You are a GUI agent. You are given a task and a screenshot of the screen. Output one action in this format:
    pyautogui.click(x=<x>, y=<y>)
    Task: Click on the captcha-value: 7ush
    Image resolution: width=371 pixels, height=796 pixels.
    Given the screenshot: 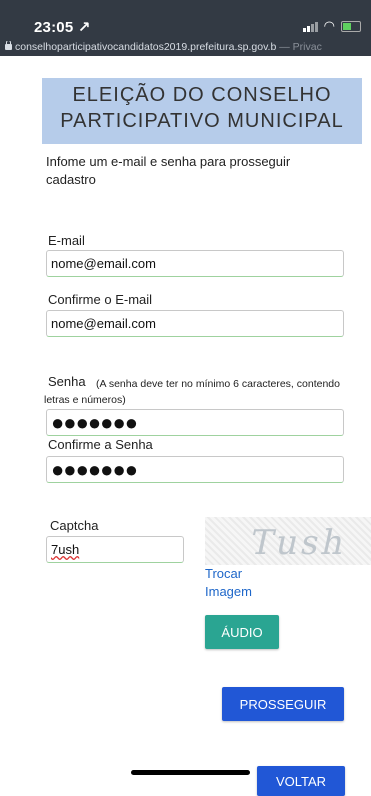 What is the action you would take?
    pyautogui.click(x=65, y=549)
    